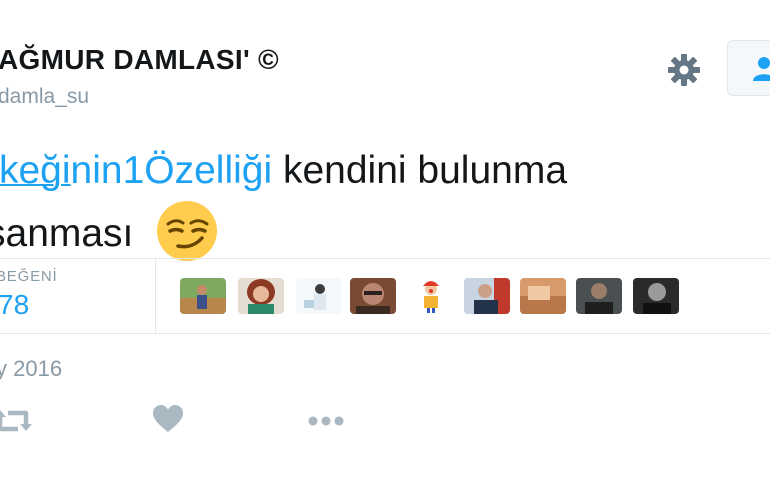 Image resolution: width=770 pixels, height=485 pixels. I want to click on liker-avatar-5-image, so click(431, 296).